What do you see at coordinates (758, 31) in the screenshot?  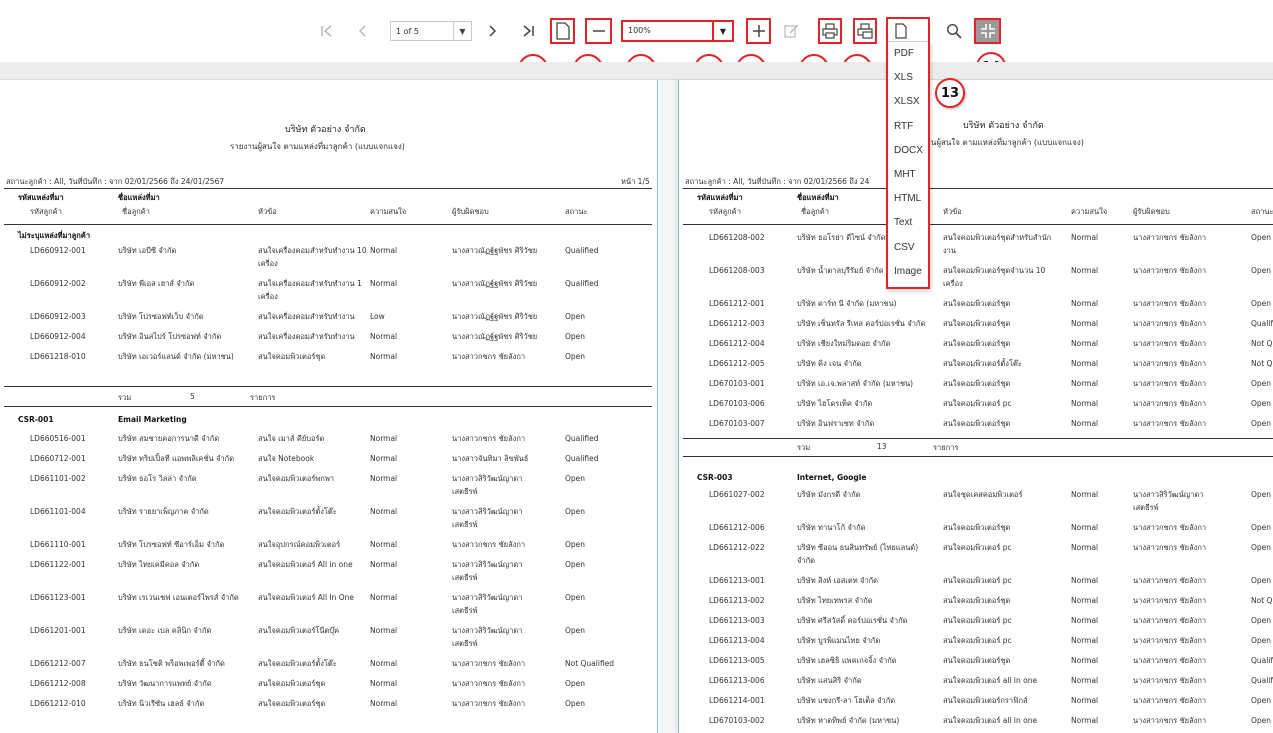 I see `zoom-in-icon` at bounding box center [758, 31].